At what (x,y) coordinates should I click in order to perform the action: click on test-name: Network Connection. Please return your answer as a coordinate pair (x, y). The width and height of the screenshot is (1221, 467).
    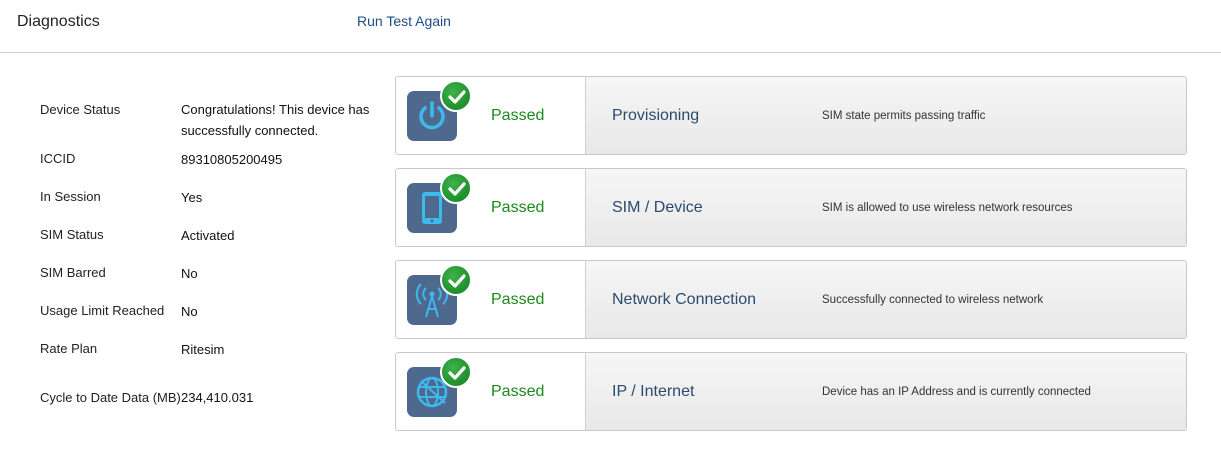
    Looking at the image, I should click on (684, 299).